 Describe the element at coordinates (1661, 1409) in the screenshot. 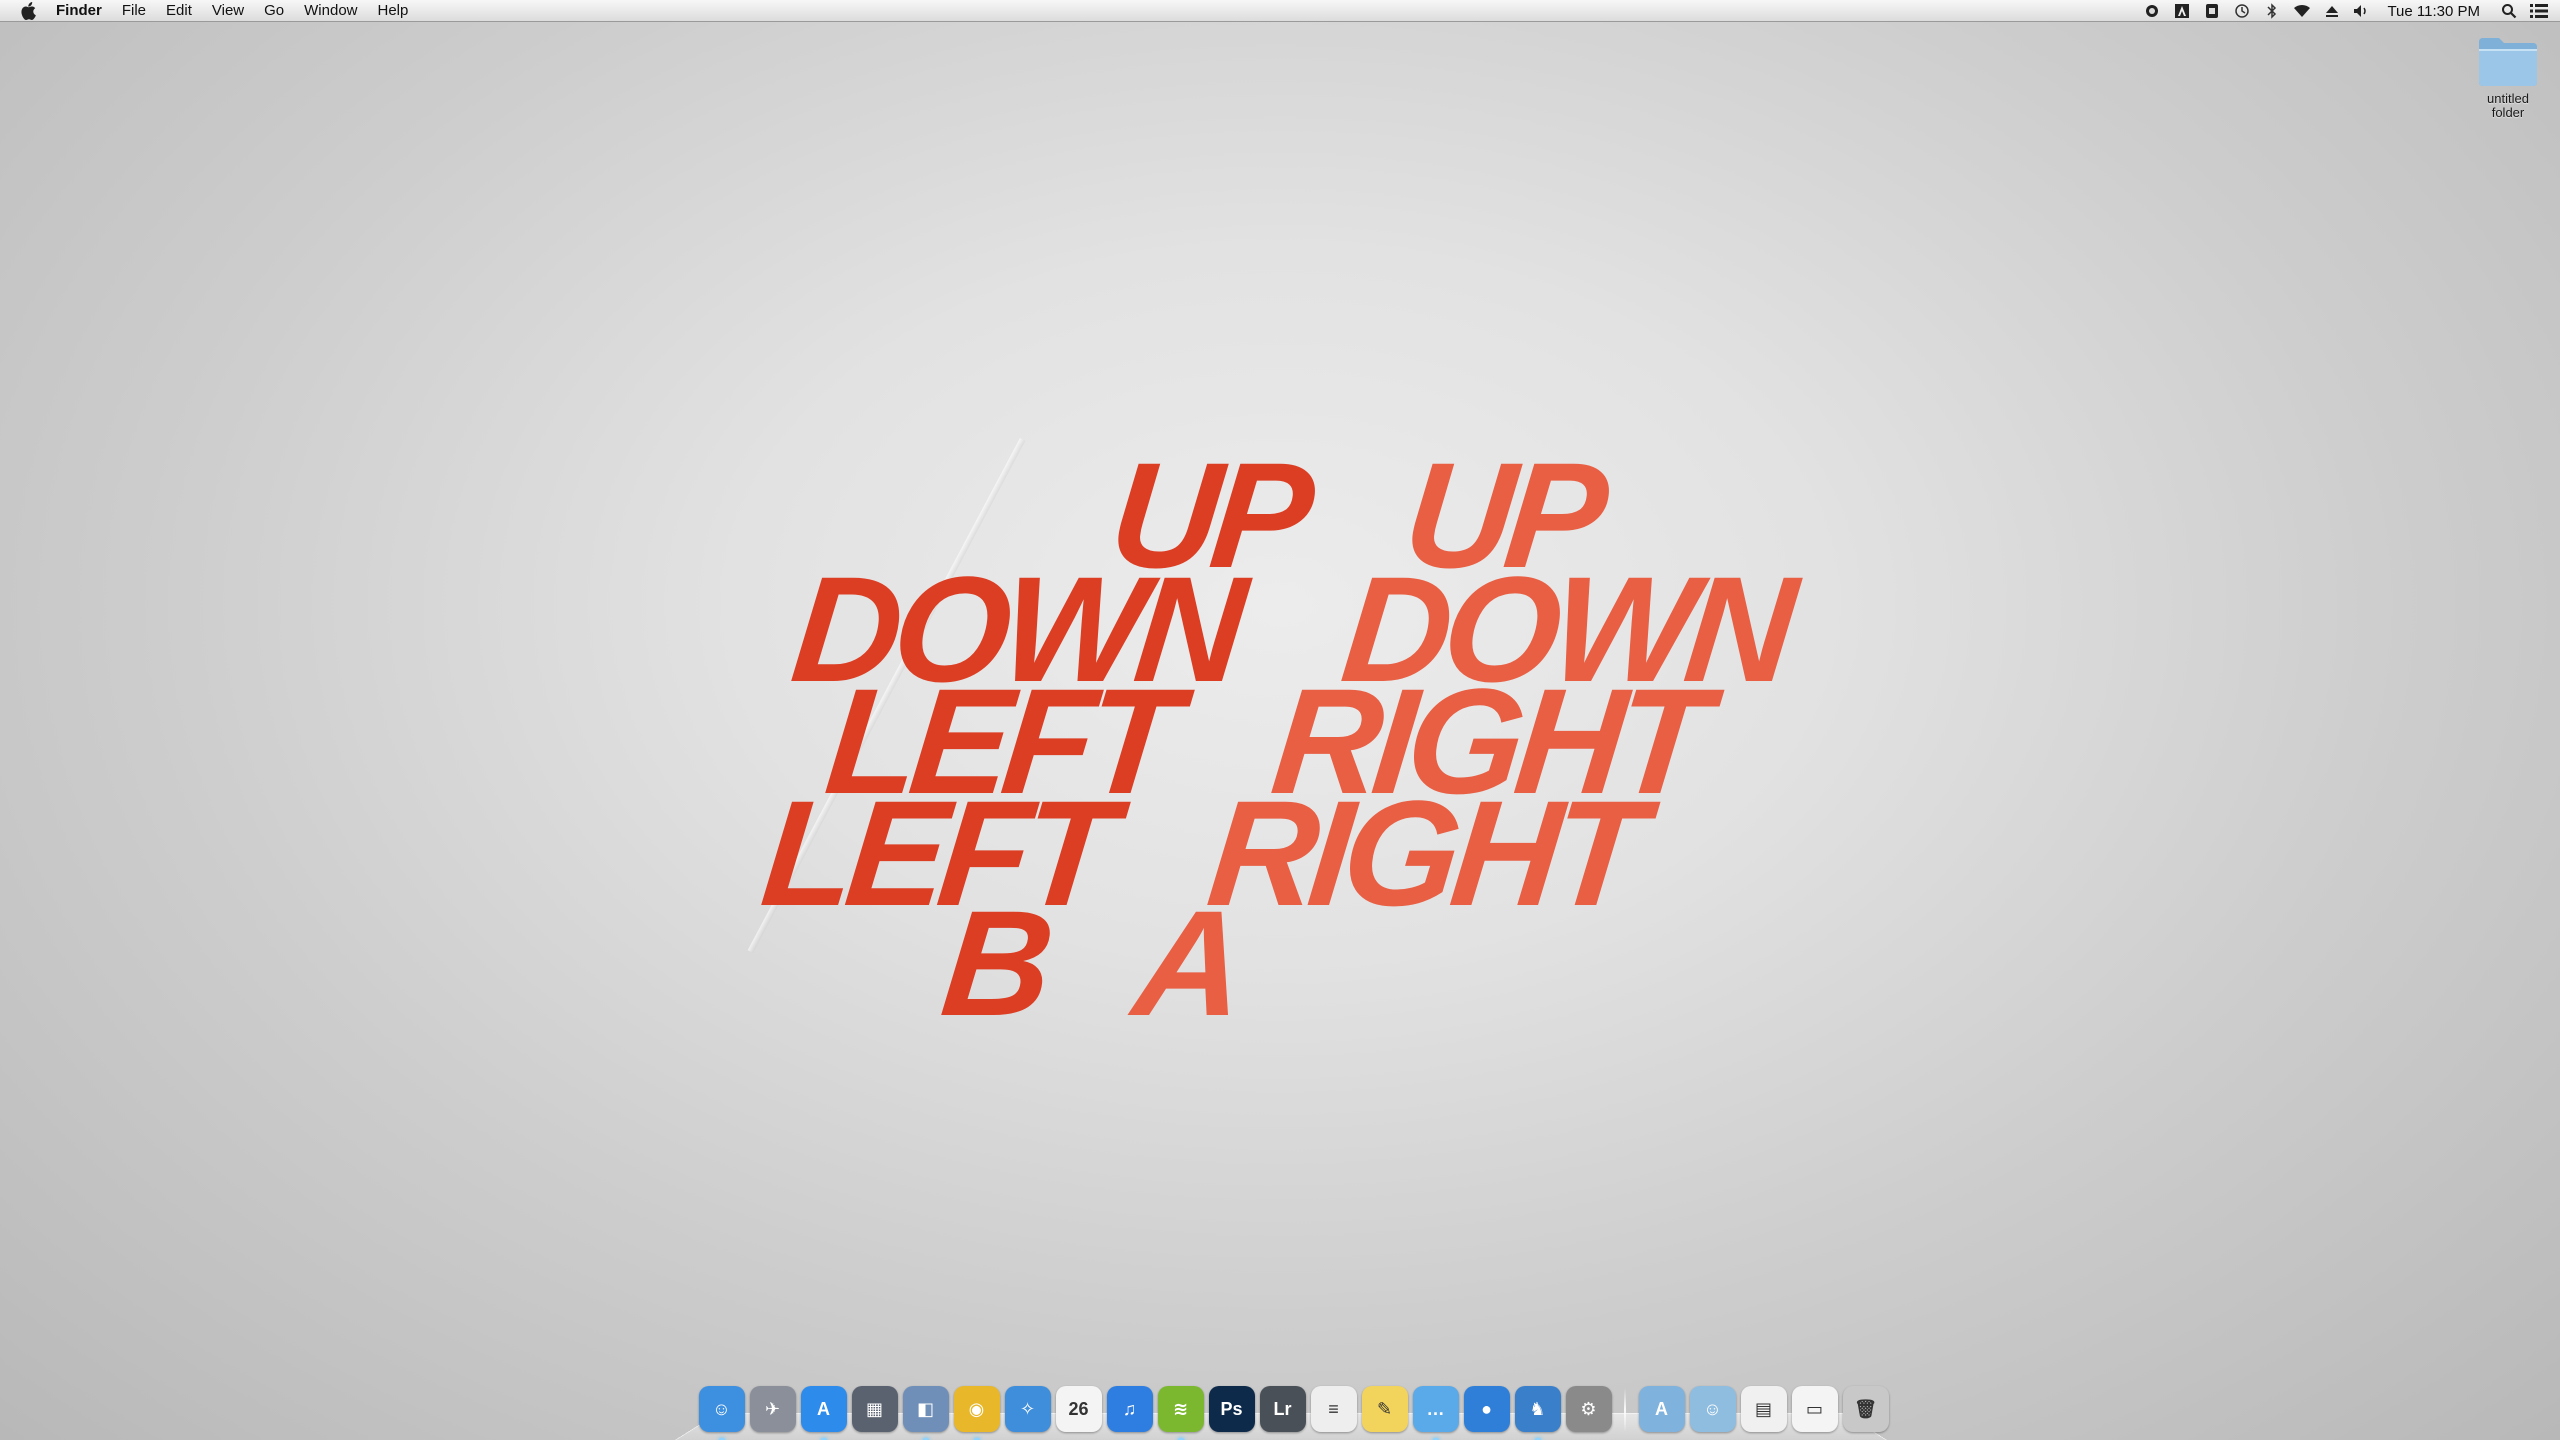

I see `dock-applications-stack-icon: A` at that location.